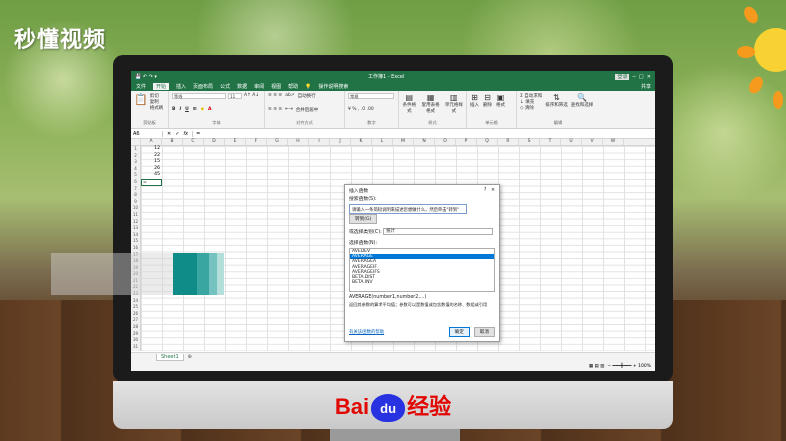 This screenshot has height=441, width=786. I want to click on column-header: D, so click(214, 142).